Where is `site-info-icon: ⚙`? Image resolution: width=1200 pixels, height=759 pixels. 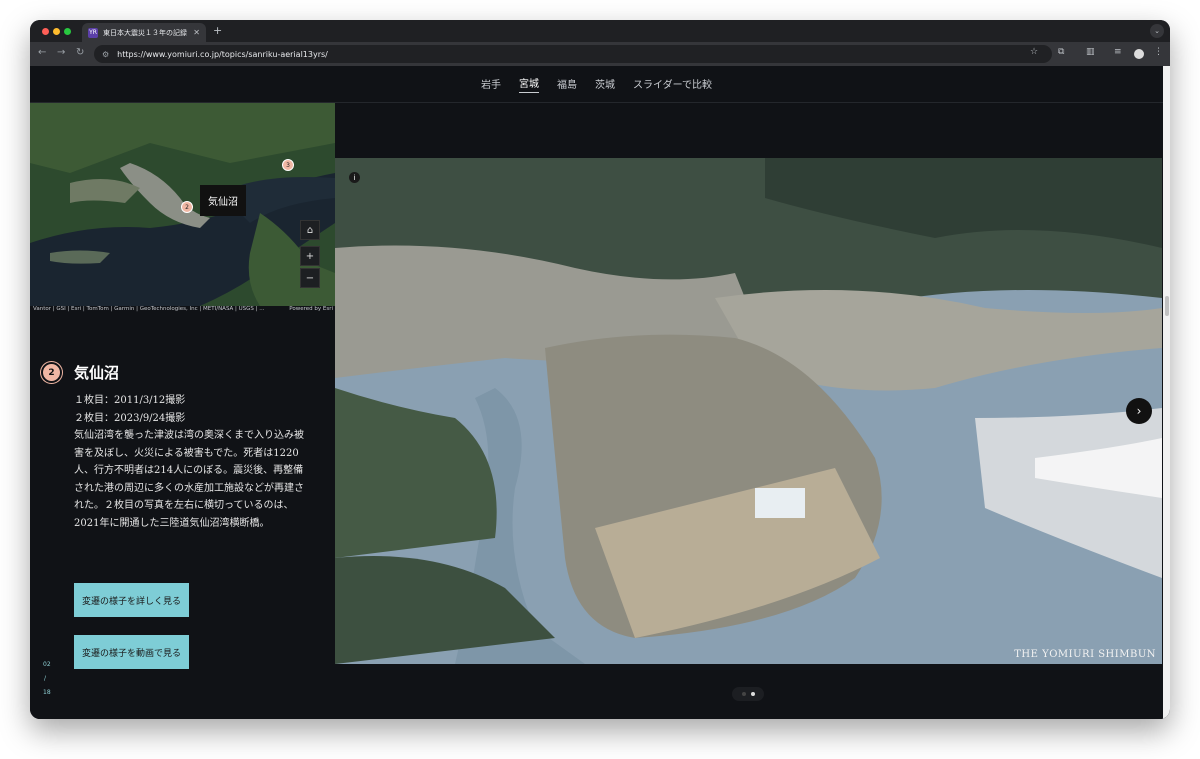 site-info-icon: ⚙ is located at coordinates (105, 54).